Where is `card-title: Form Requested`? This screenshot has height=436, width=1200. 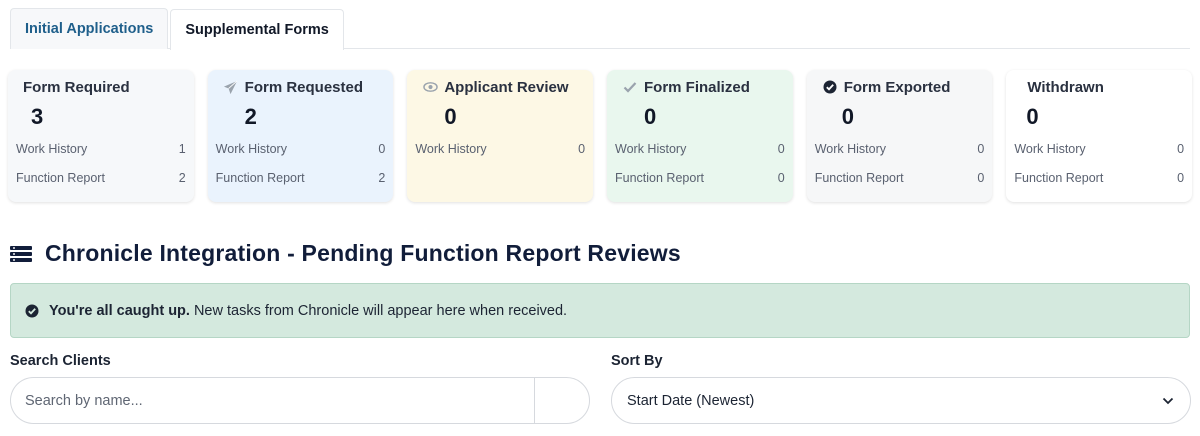
card-title: Form Requested is located at coordinates (304, 87).